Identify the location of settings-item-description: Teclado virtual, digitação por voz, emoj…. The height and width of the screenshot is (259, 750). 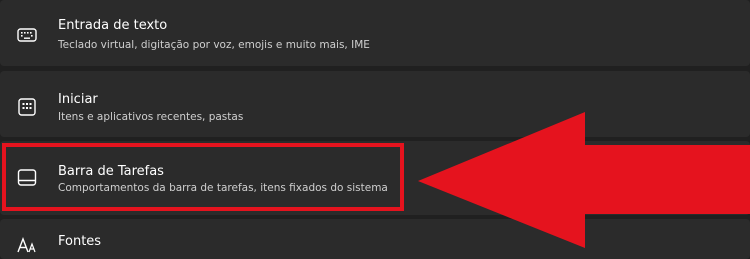
(214, 45).